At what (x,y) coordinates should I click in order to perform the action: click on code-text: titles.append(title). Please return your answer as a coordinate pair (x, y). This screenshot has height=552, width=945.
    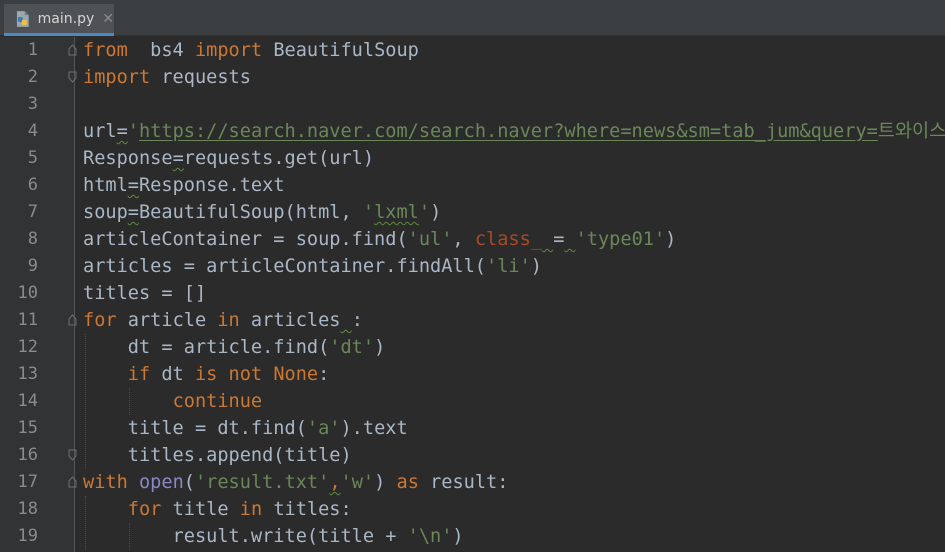
    Looking at the image, I should click on (217, 455).